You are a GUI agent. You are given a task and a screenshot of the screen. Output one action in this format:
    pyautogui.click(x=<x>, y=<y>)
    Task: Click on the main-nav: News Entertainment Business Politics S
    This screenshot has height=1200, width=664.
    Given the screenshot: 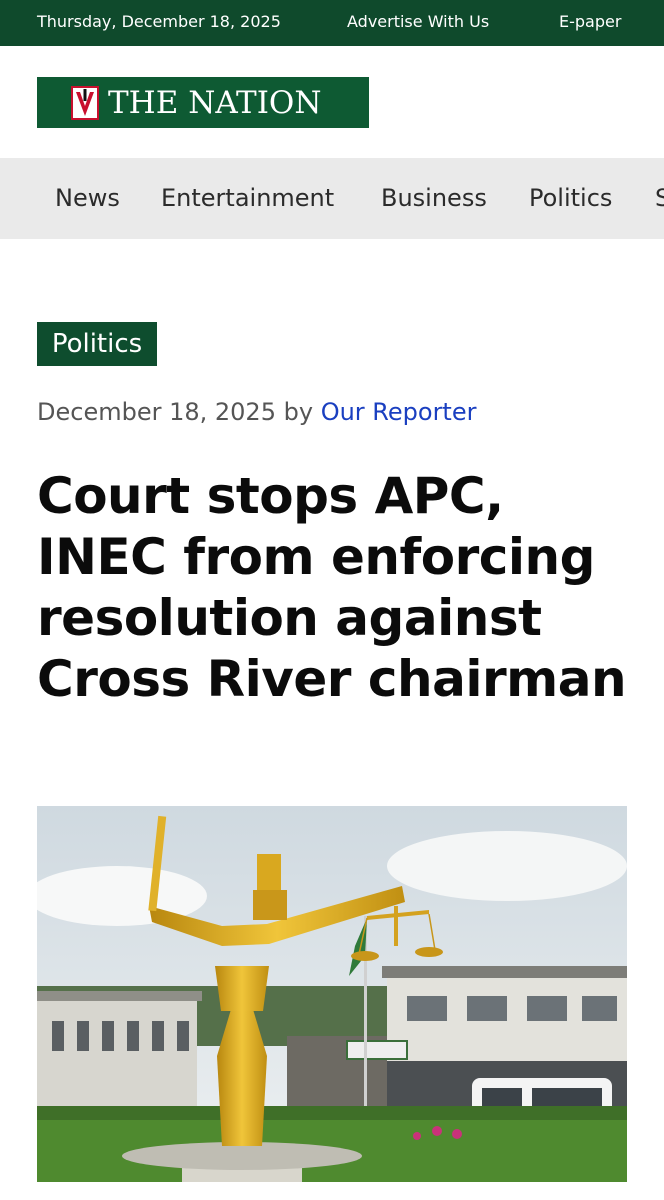 What is the action you would take?
    pyautogui.click(x=332, y=198)
    